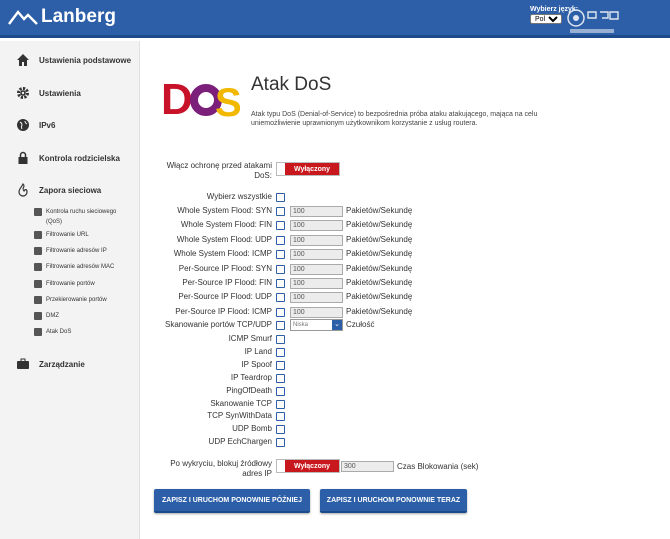  Describe the element at coordinates (227, 101) in the screenshot. I see `svg-text: S` at that location.